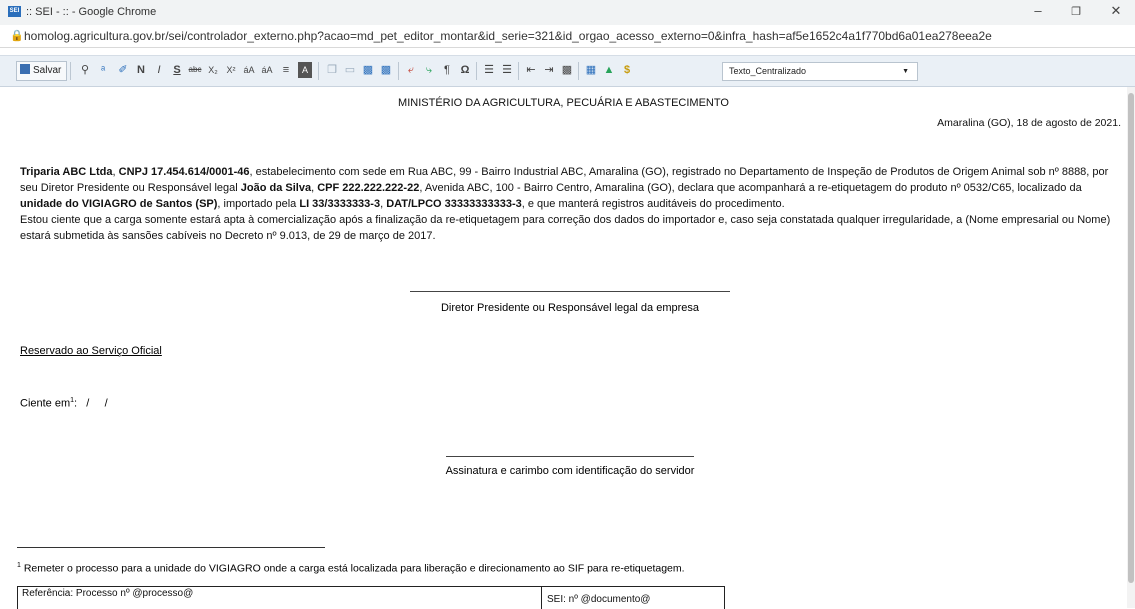 This screenshot has width=1135, height=609. I want to click on sei-favicon-icon: SEI, so click(14, 11).